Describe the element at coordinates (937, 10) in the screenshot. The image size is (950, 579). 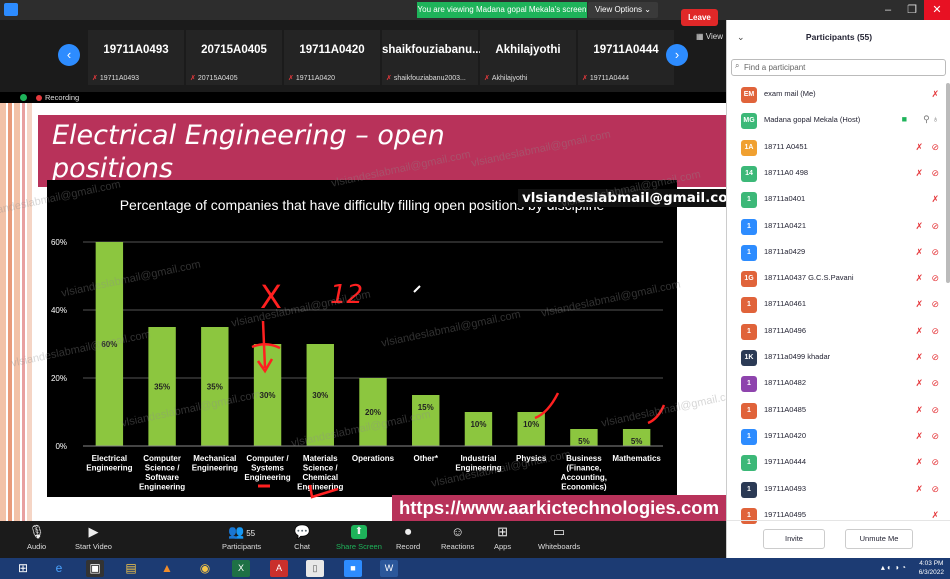
I see `close-button: ✕` at that location.